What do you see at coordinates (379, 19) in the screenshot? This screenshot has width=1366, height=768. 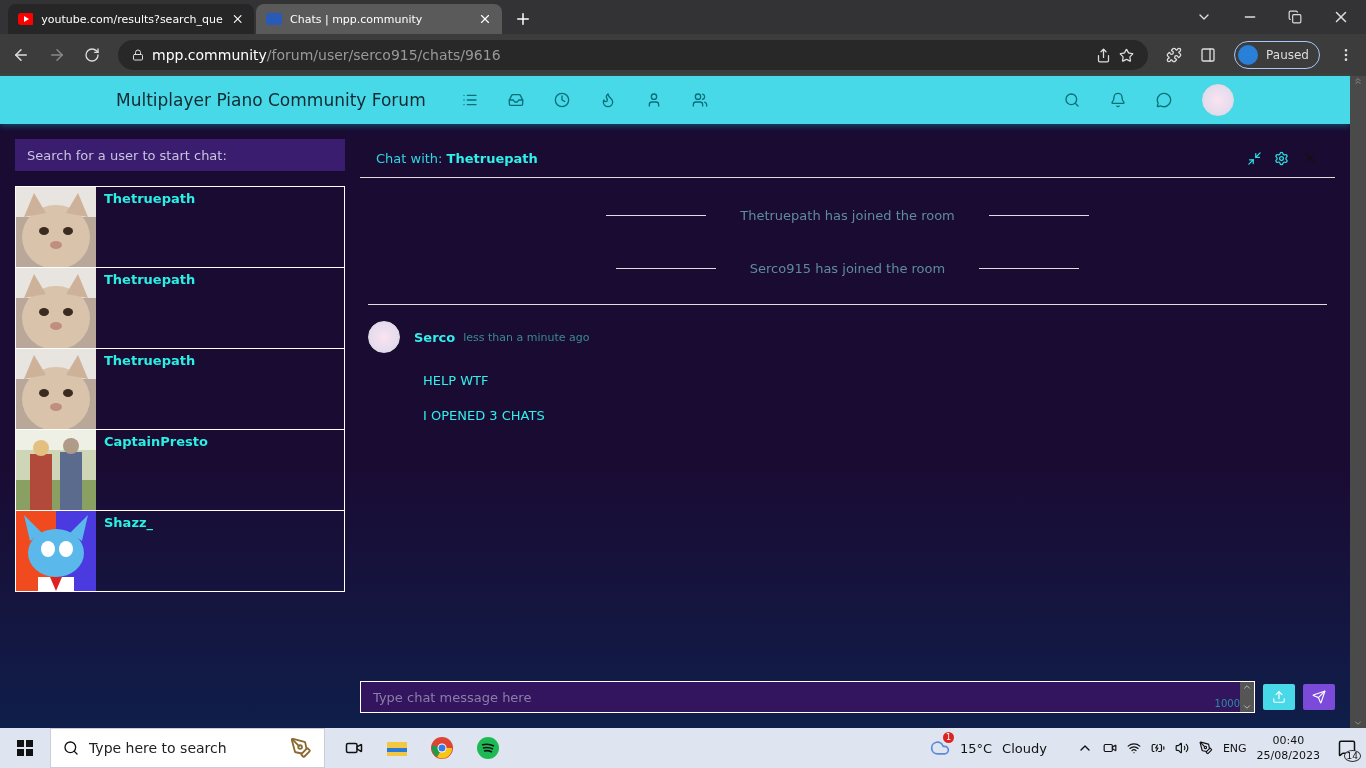 I see `browser-tab: Chats | mpp.community` at bounding box center [379, 19].